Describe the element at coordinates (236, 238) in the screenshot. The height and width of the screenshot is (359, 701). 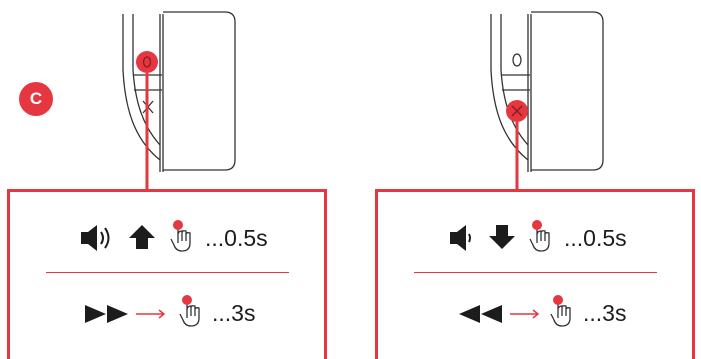
I see `volume-up-duration: ...0.5s` at that location.